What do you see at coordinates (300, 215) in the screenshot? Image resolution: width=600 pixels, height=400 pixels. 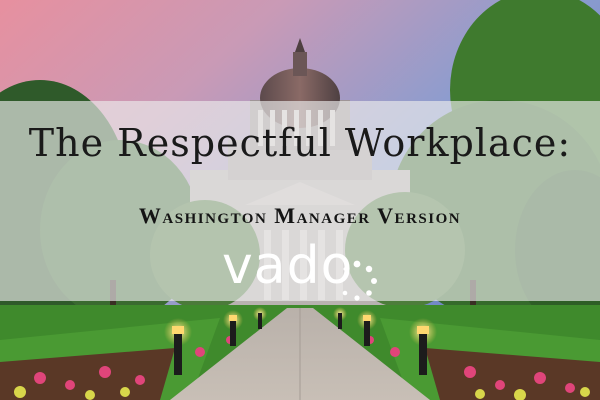 I see `course-subtitle: Washington Manager Version` at bounding box center [300, 215].